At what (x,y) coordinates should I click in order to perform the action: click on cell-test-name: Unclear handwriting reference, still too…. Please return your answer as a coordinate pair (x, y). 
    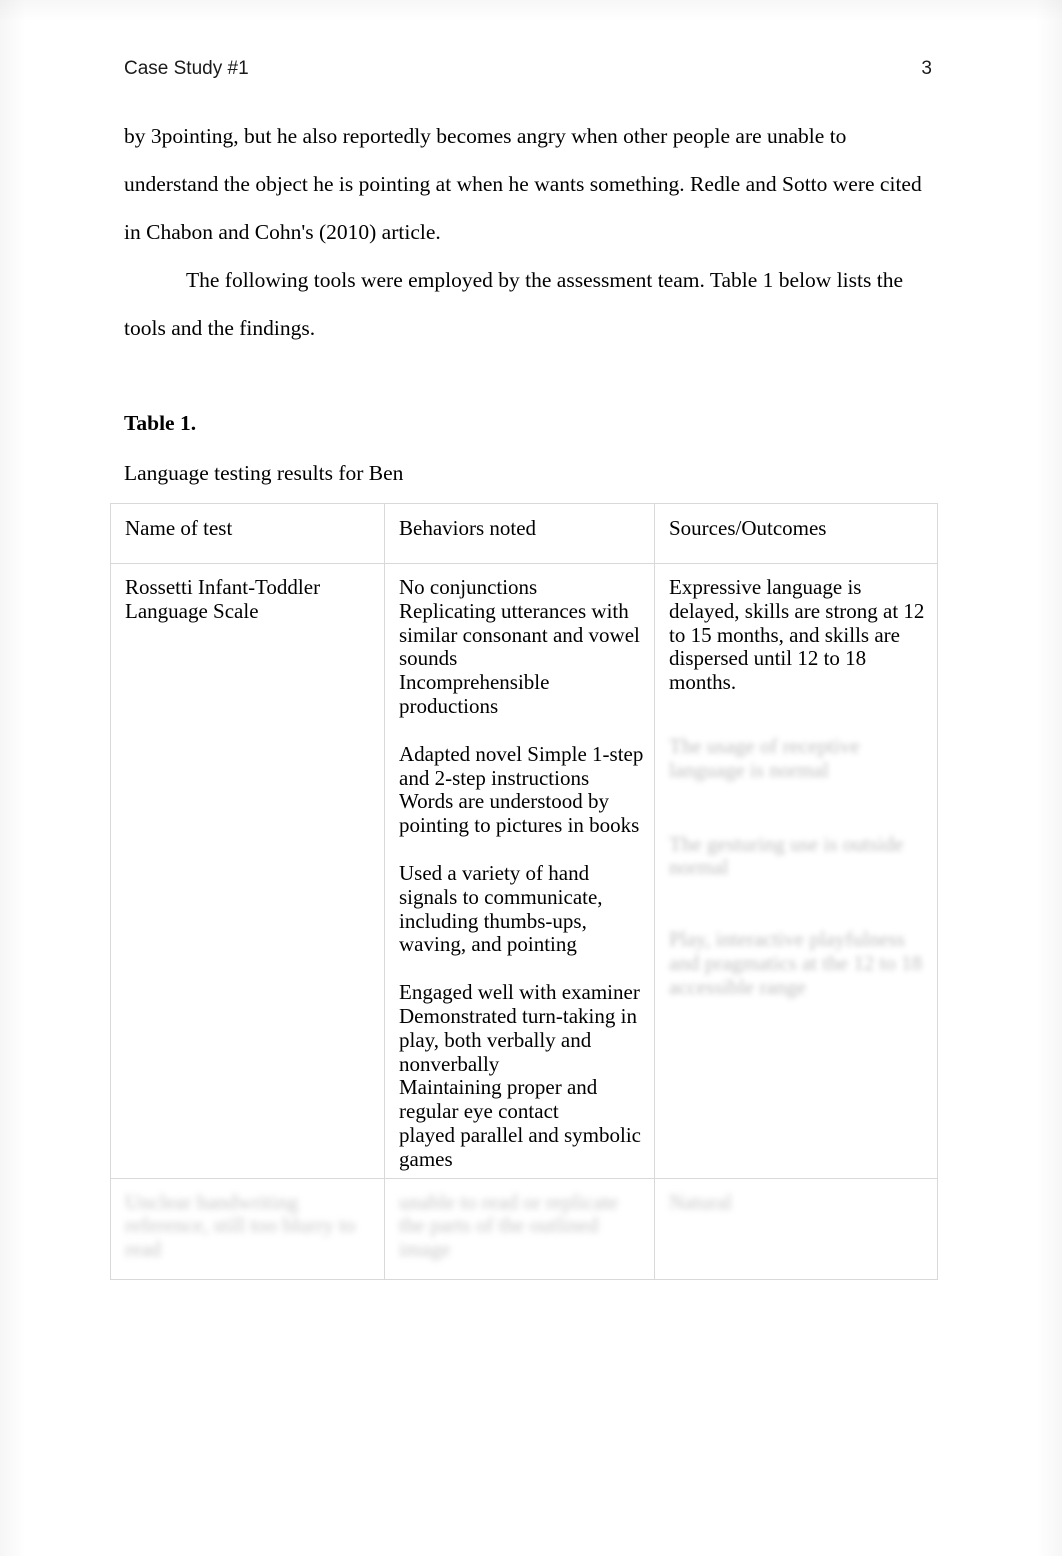
    Looking at the image, I should click on (247, 1228).